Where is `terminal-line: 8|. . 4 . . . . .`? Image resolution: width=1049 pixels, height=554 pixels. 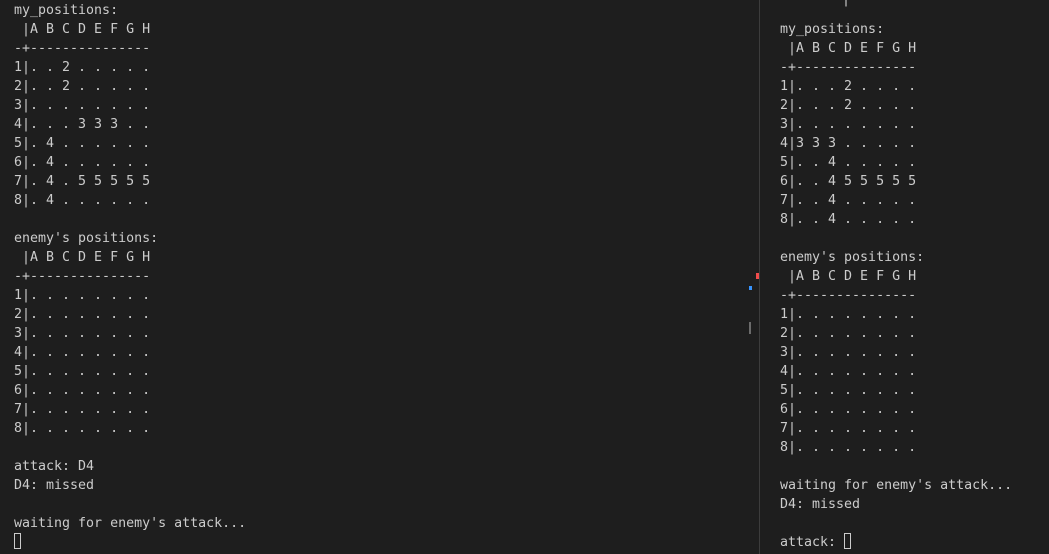
terminal-line: 8|. . 4 . . . . . is located at coordinates (848, 219).